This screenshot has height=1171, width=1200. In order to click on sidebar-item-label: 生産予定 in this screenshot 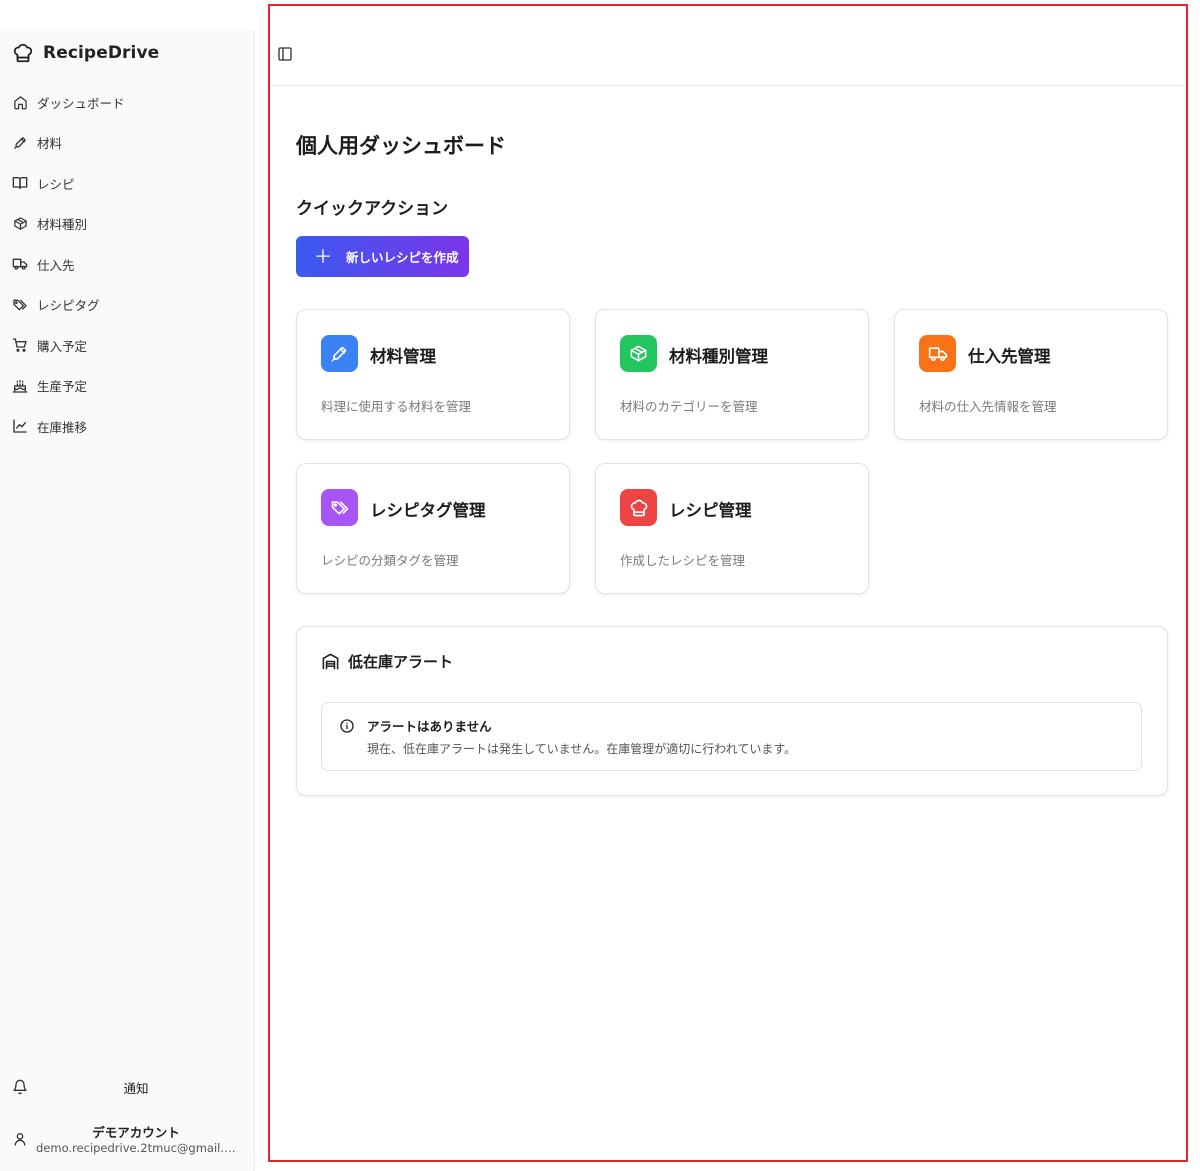, I will do `click(62, 387)`.